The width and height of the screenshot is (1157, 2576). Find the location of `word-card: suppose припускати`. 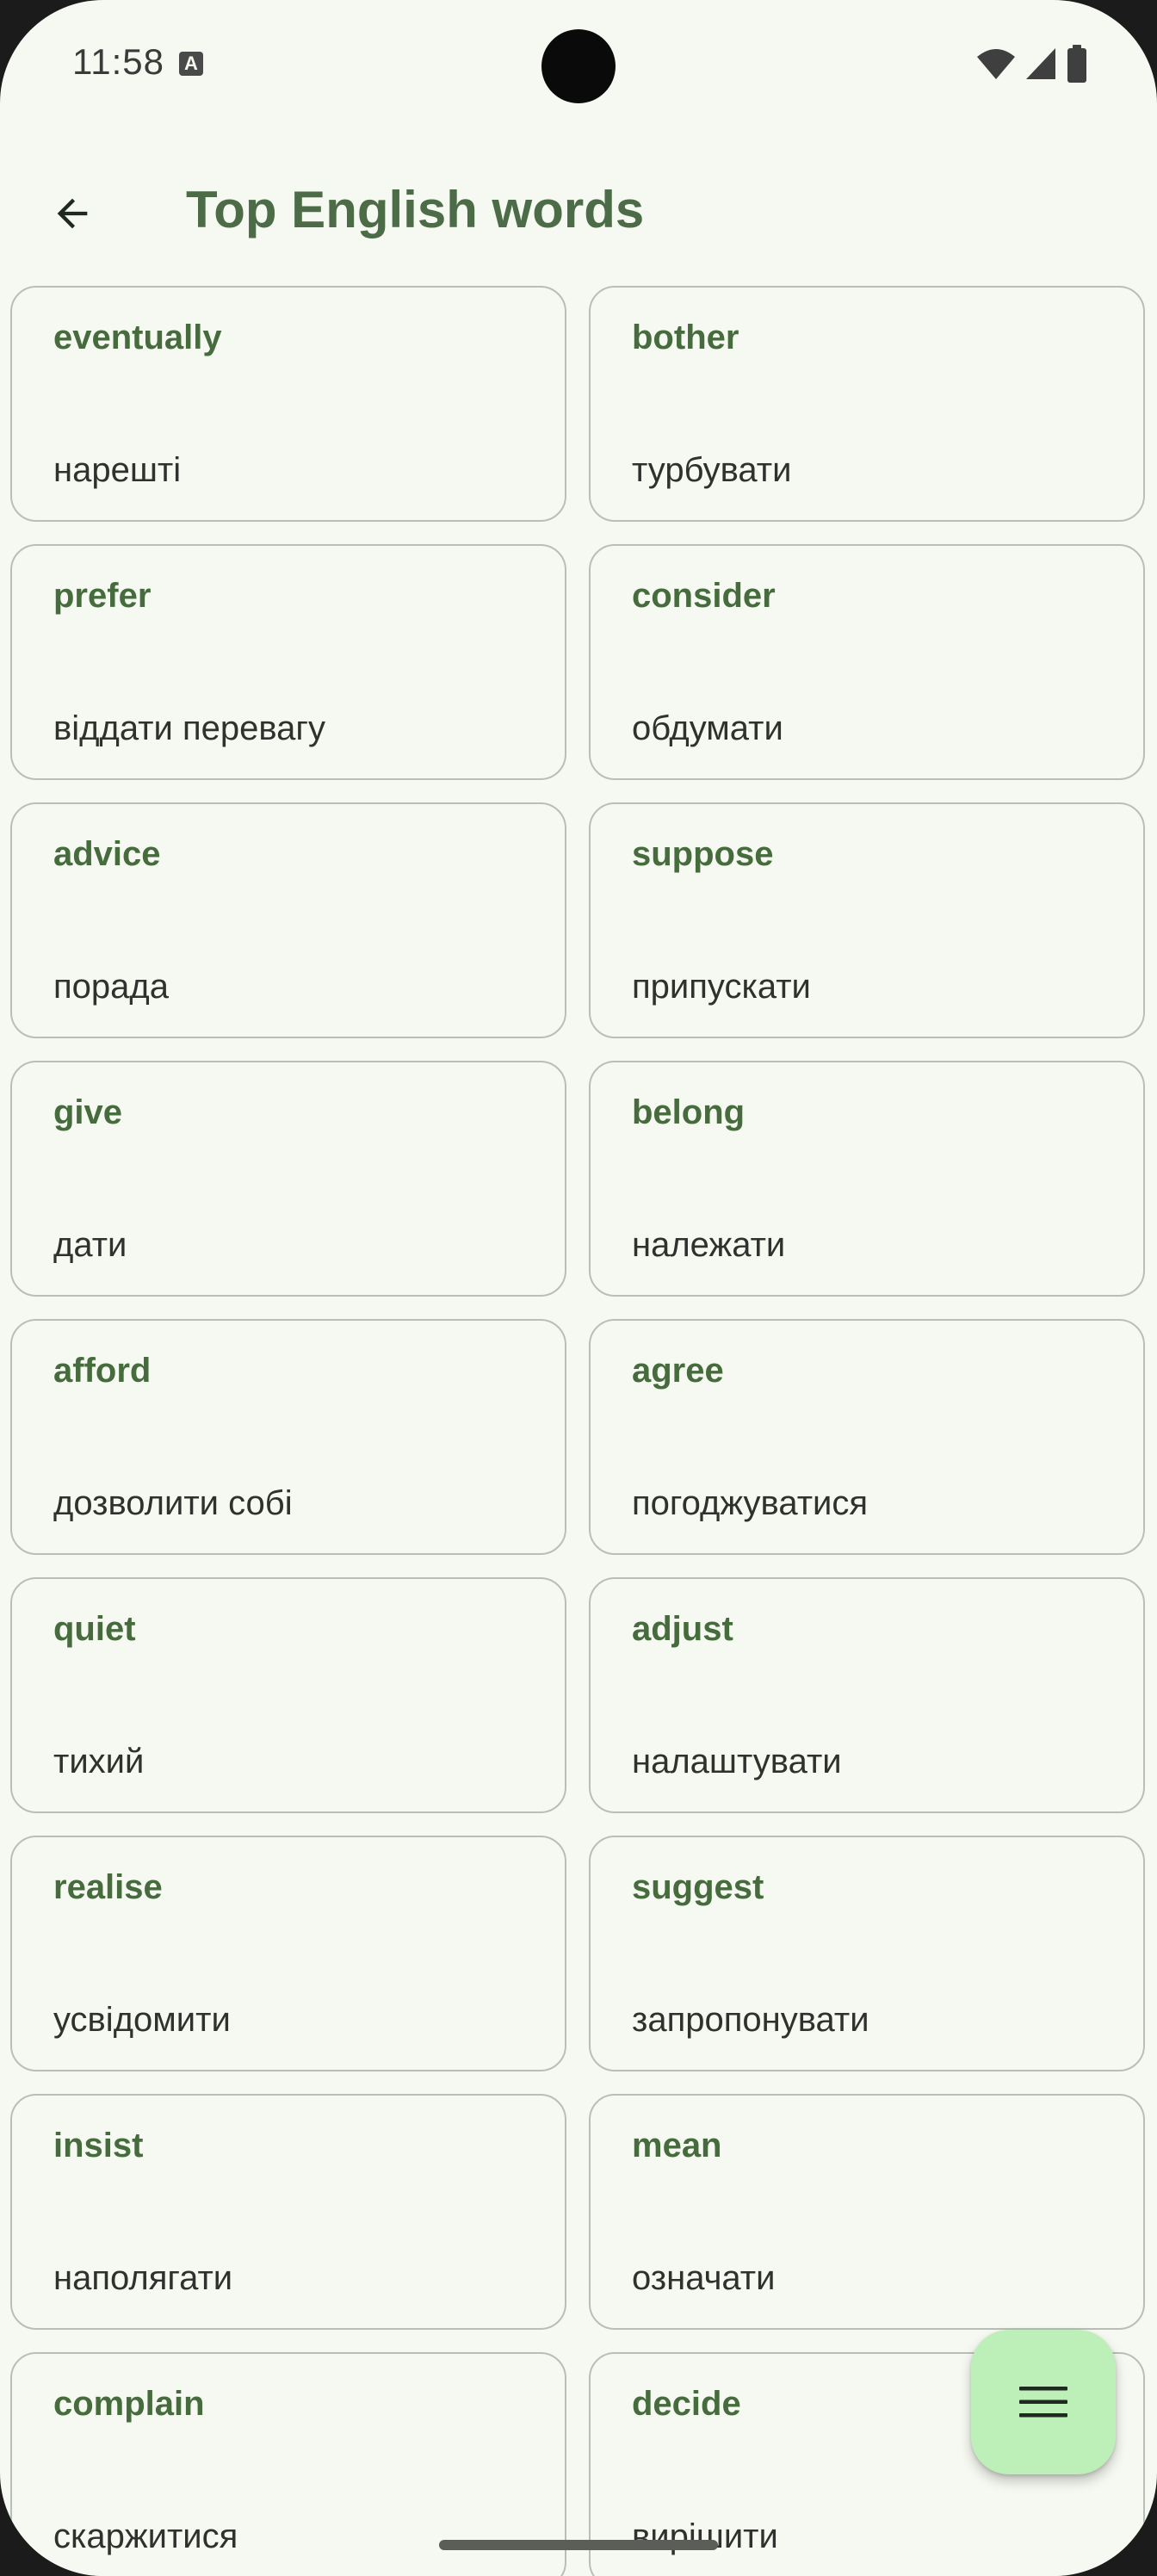

word-card: suppose припускати is located at coordinates (867, 920).